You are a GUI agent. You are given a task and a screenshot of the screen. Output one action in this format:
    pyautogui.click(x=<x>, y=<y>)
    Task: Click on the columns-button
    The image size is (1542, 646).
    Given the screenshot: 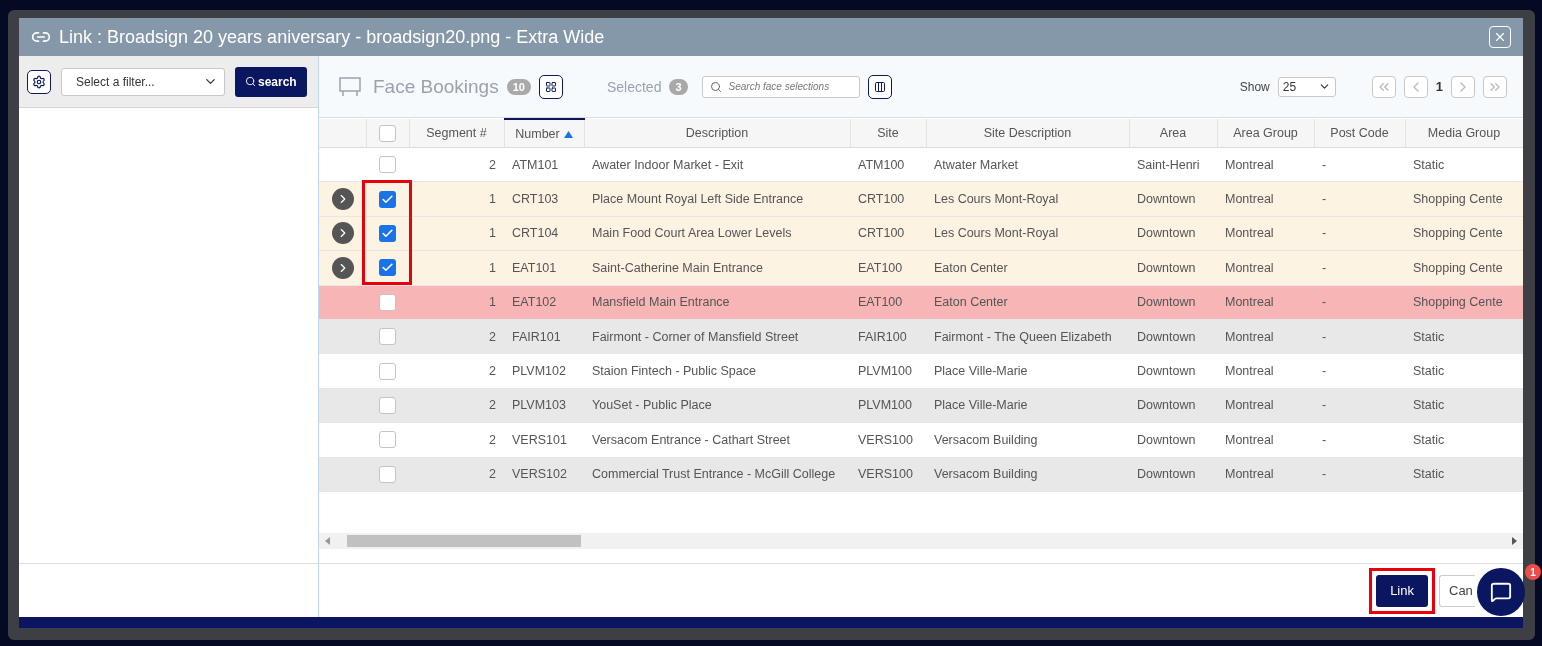 What is the action you would take?
    pyautogui.click(x=879, y=86)
    